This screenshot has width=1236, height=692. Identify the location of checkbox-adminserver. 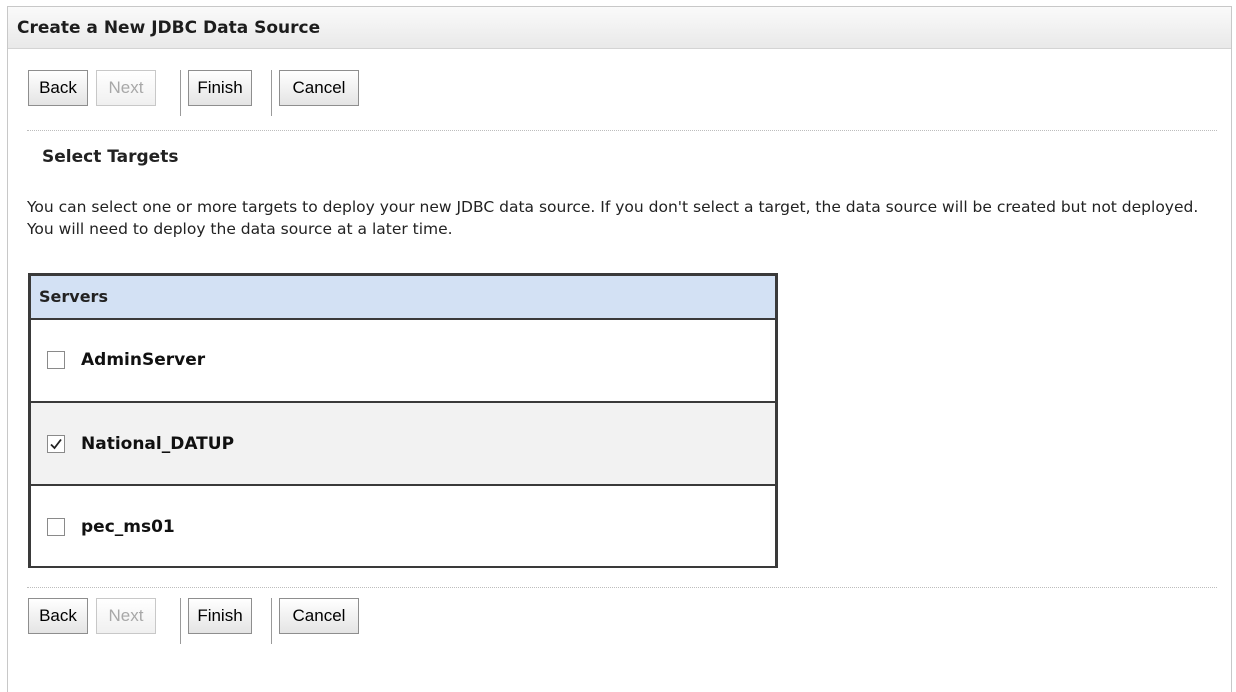
(56, 360).